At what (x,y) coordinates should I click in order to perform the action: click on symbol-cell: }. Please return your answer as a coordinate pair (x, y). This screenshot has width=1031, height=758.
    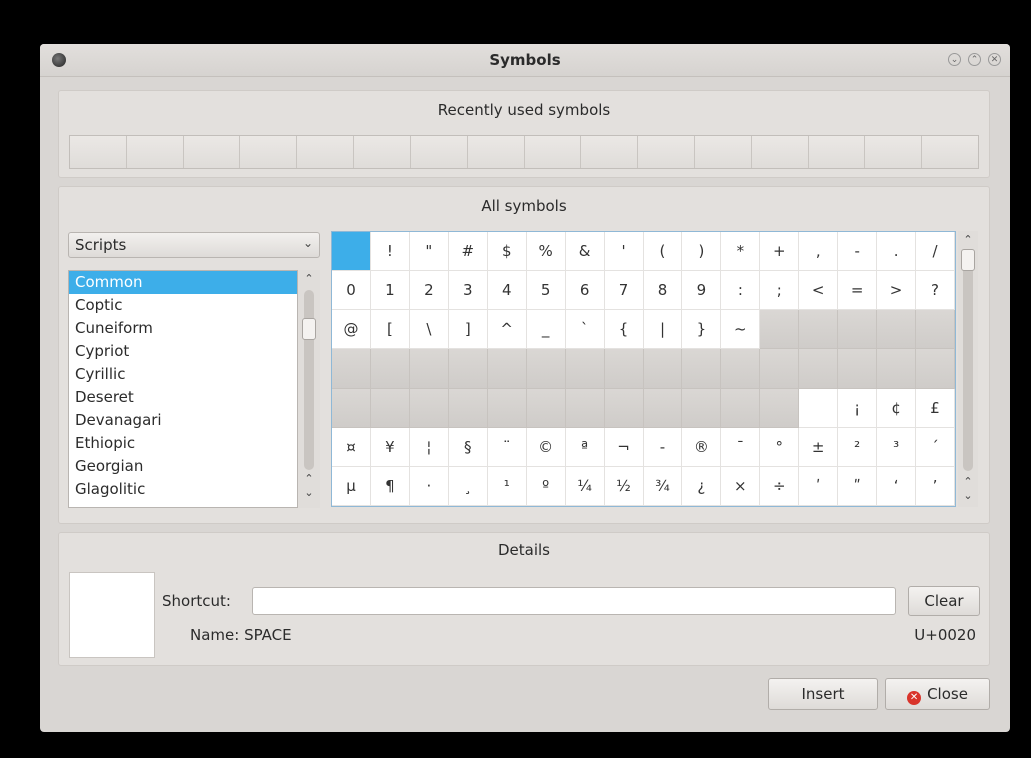
    Looking at the image, I should click on (702, 330).